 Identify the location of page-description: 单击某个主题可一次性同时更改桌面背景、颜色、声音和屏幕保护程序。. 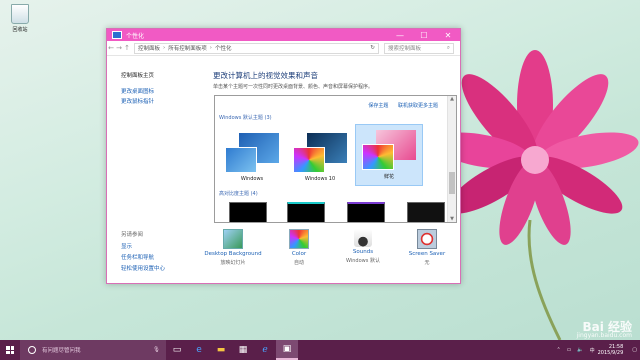
(293, 87).